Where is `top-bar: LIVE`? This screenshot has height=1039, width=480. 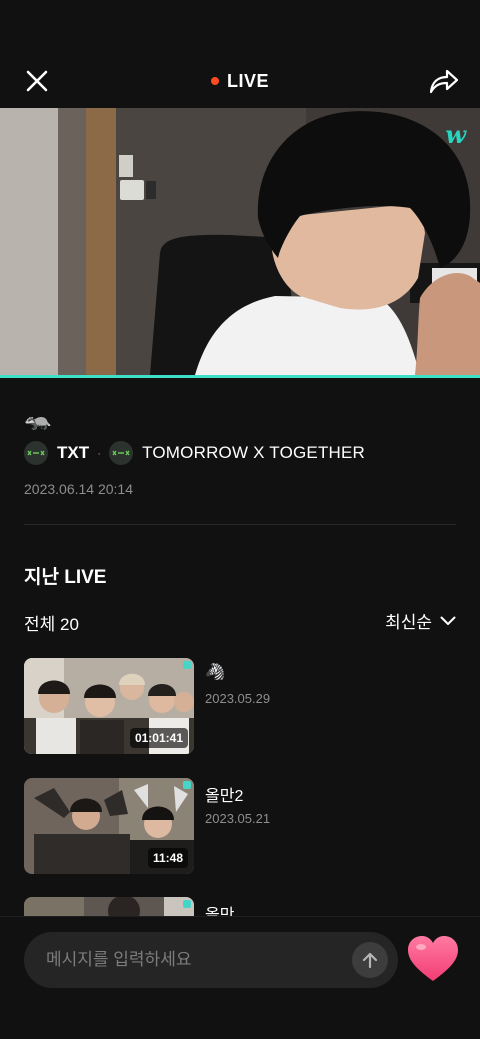
top-bar: LIVE is located at coordinates (240, 54).